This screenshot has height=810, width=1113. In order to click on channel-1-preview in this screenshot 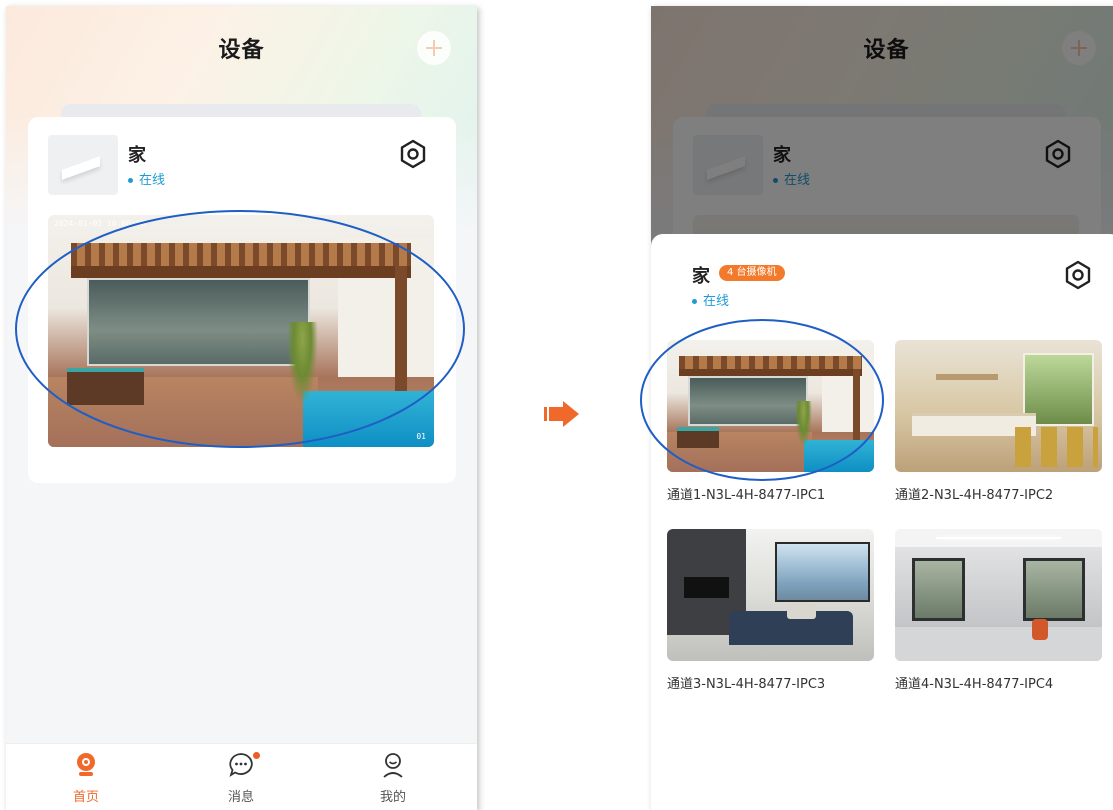, I will do `click(770, 406)`.